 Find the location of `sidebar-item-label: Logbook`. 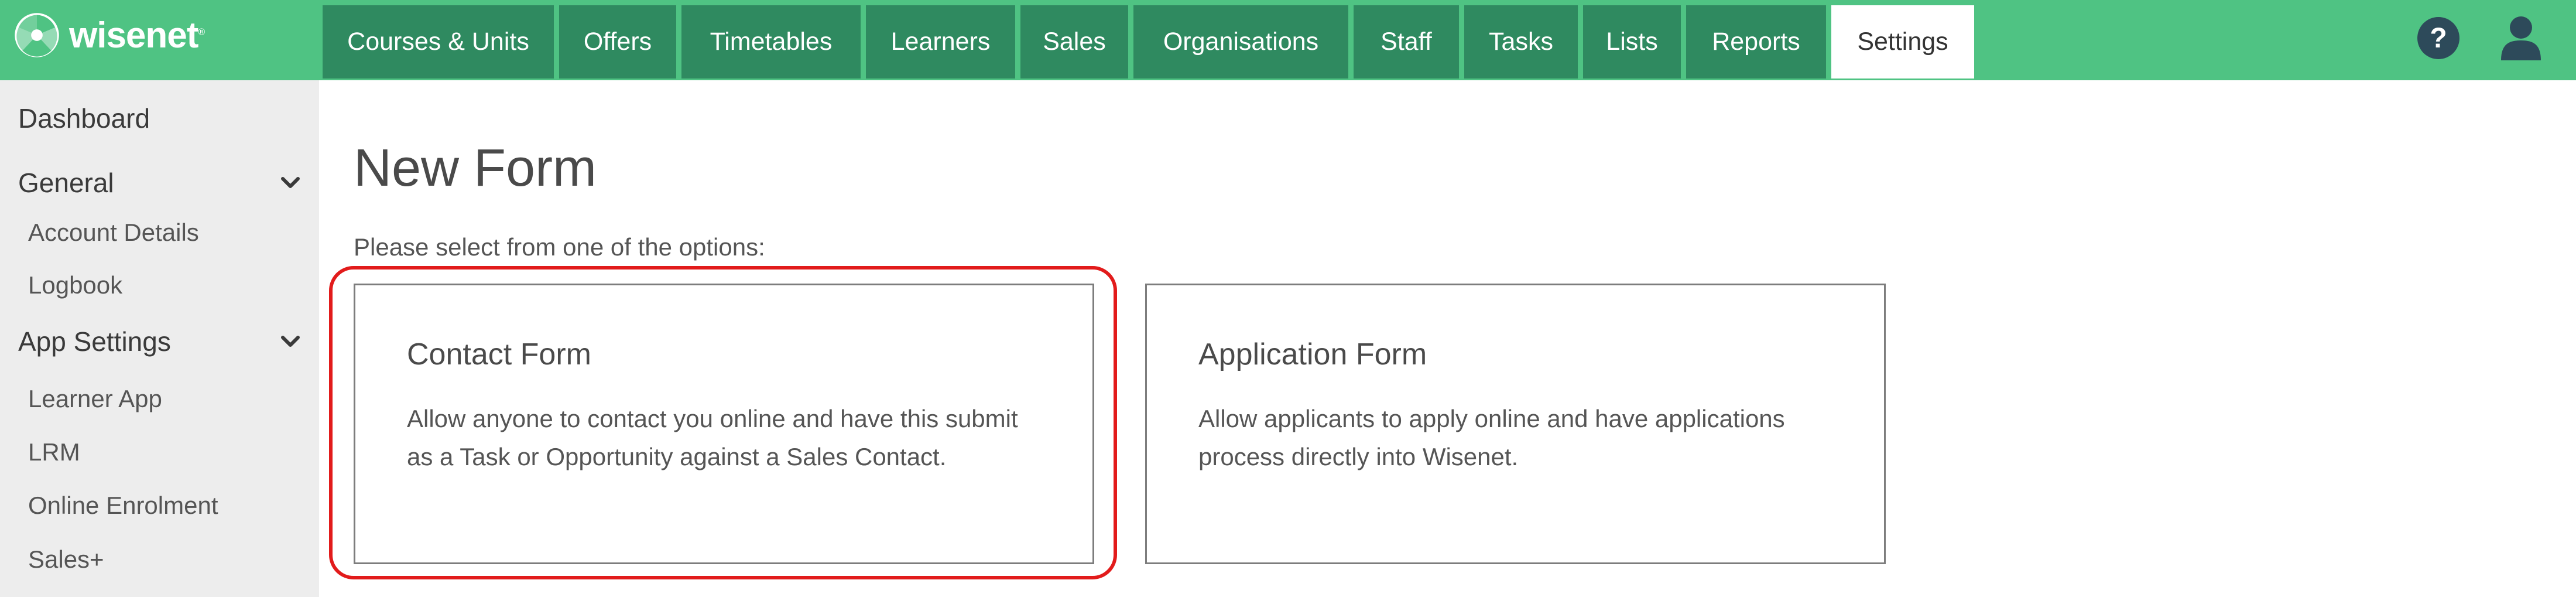

sidebar-item-label: Logbook is located at coordinates (75, 285).